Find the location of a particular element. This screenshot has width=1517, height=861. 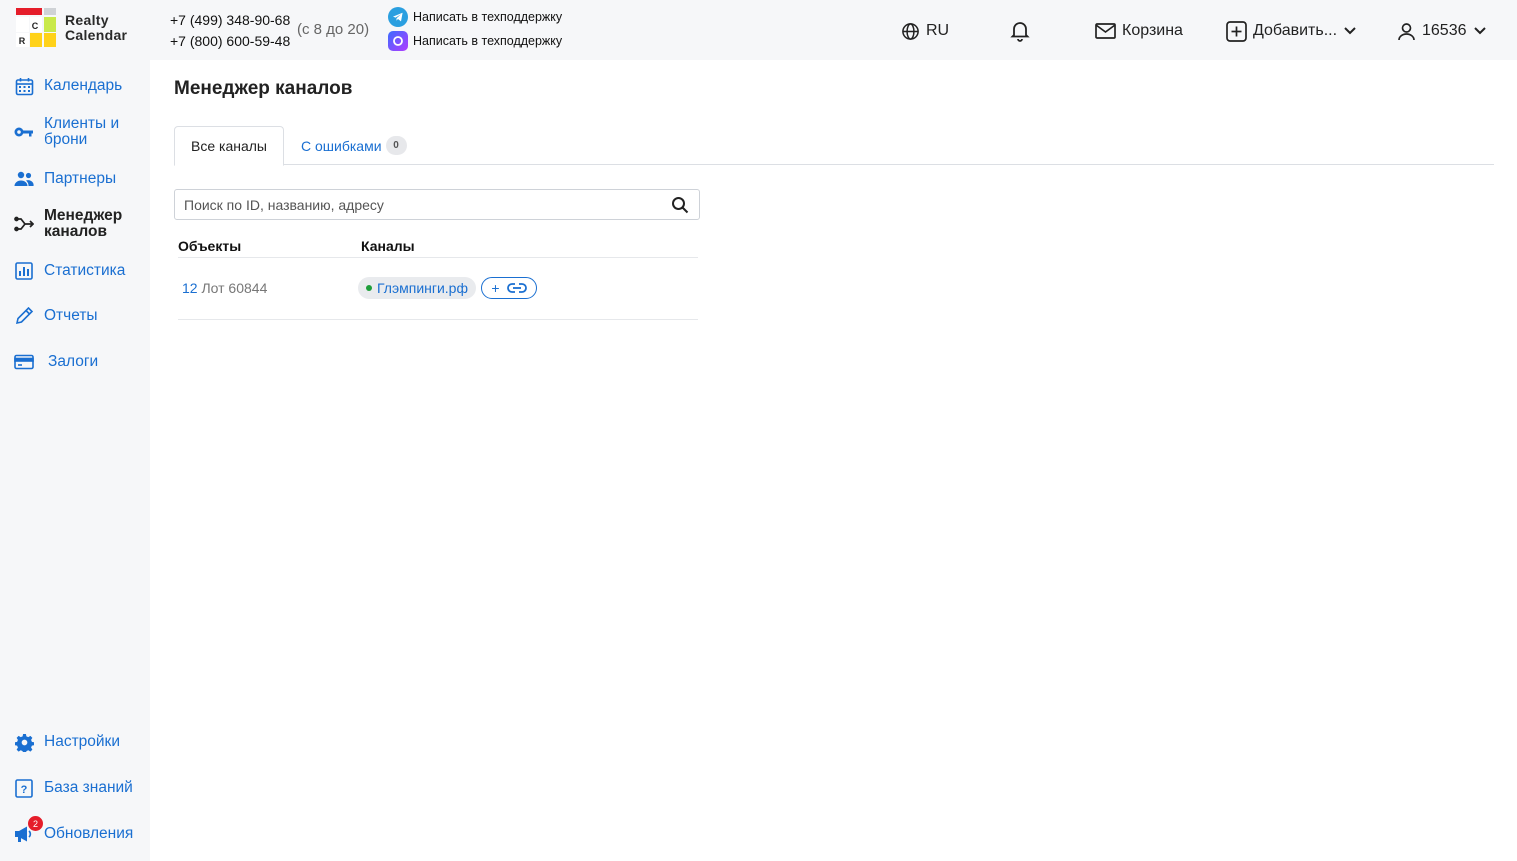

link-icon is located at coordinates (516, 288).